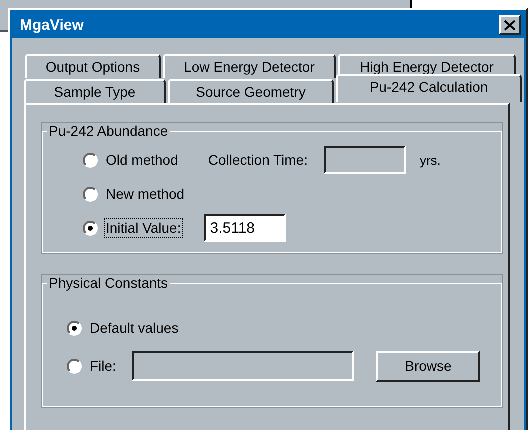 The height and width of the screenshot is (430, 530). I want to click on tab: Low Energy Detector, so click(249, 66).